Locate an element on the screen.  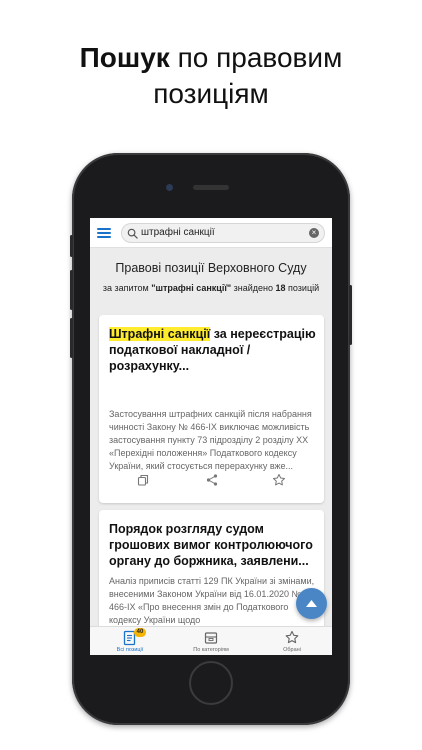
scroll-to-top-button is located at coordinates (311, 603).